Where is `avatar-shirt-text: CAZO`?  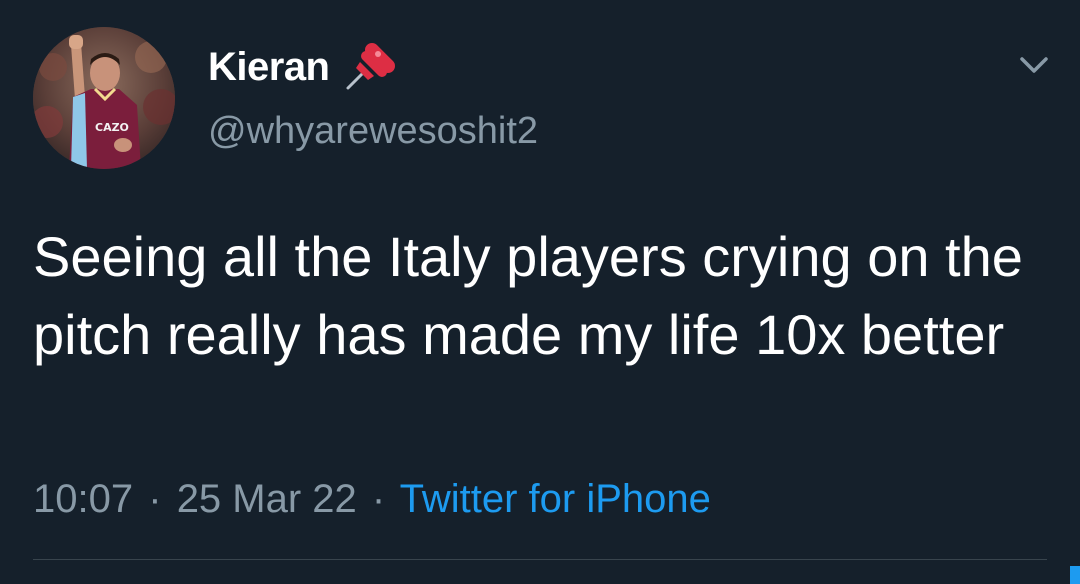
avatar-shirt-text: CAZO is located at coordinates (112, 127).